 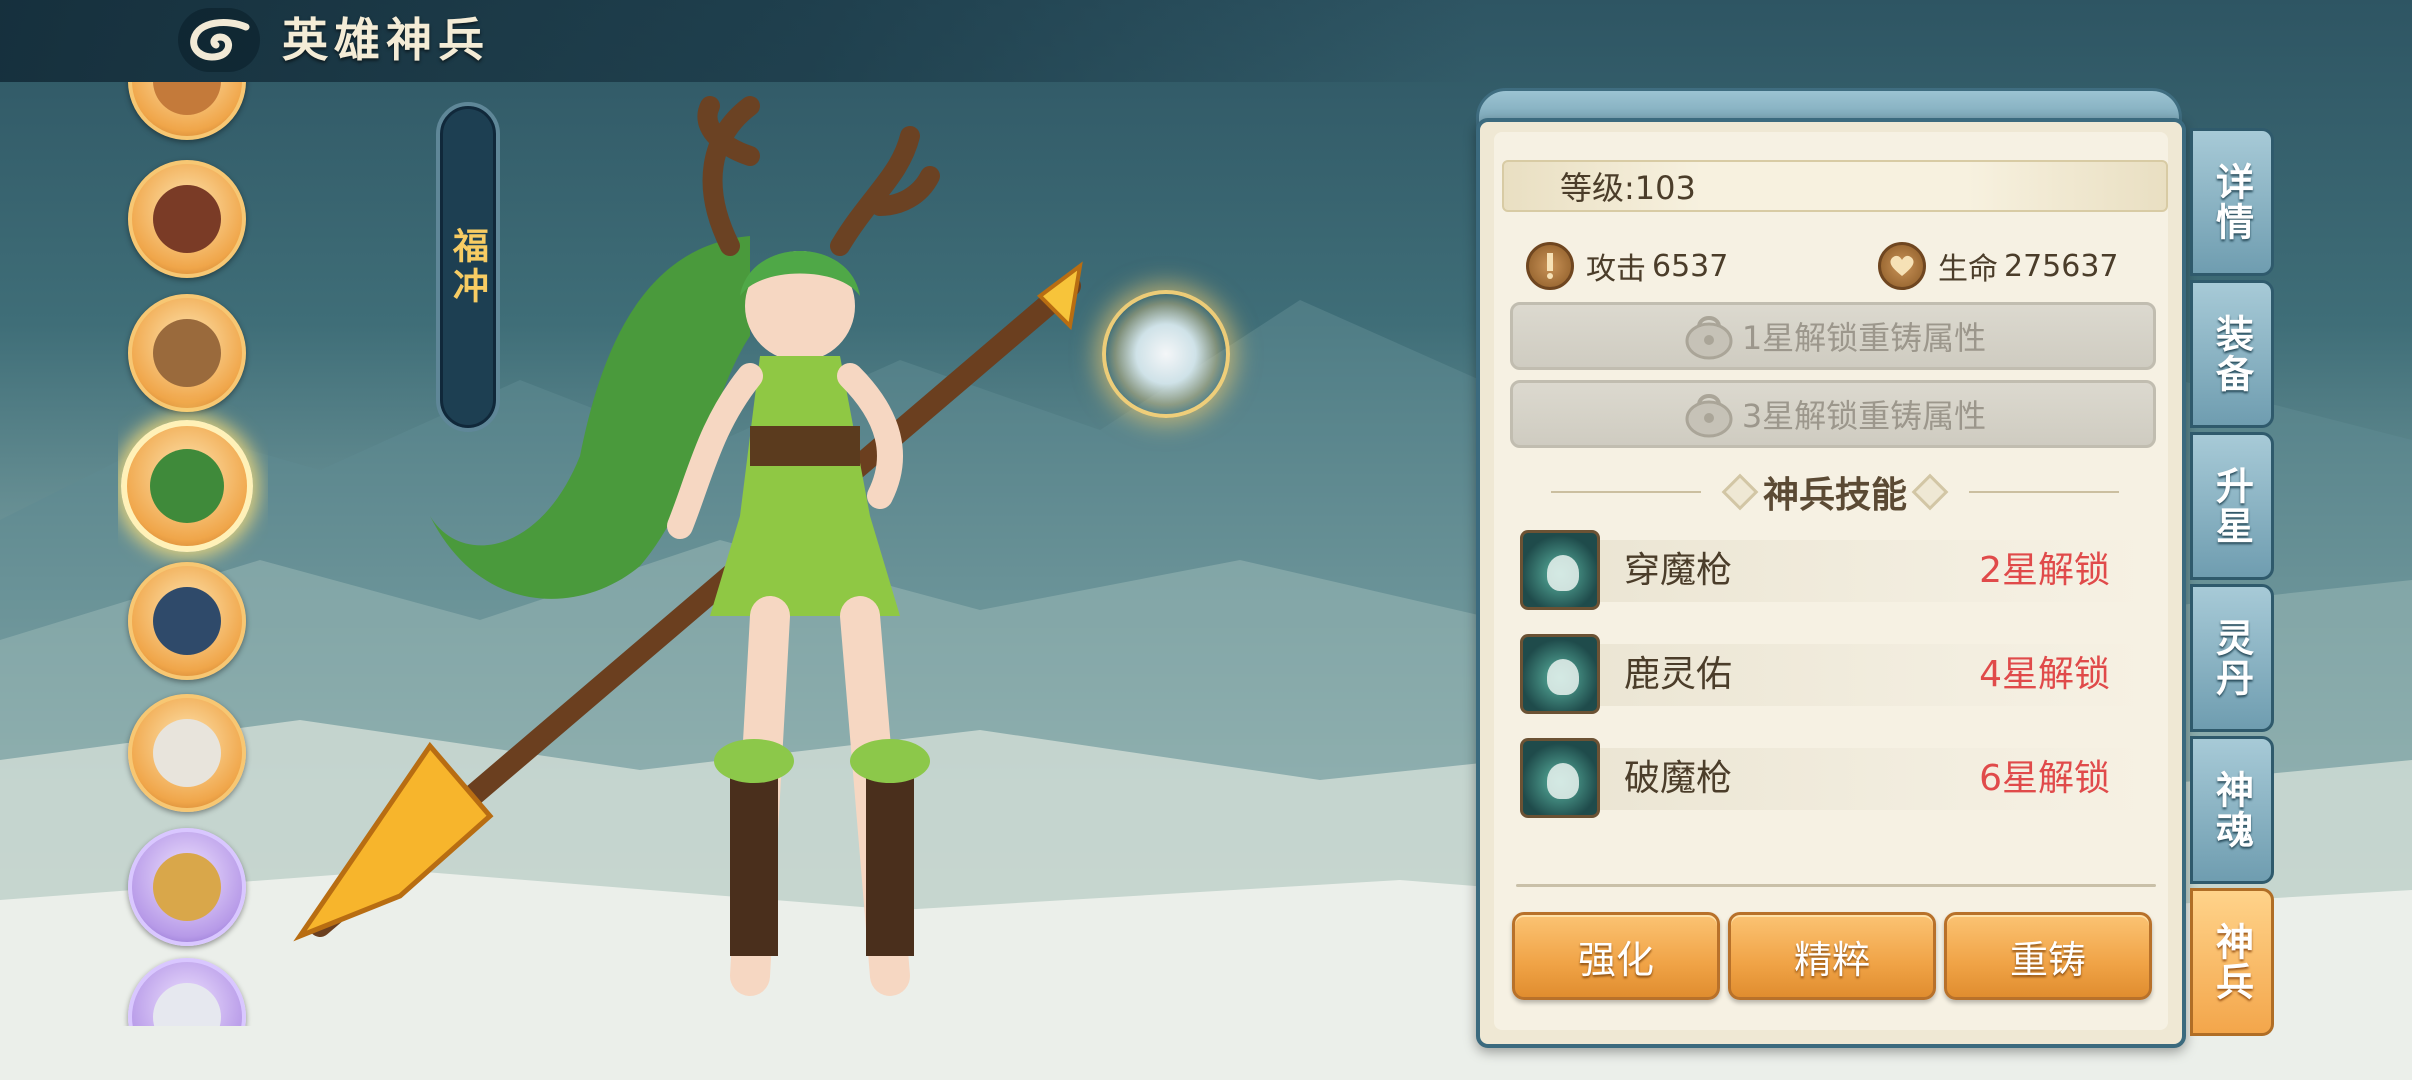 I want to click on reforge-lock-row-2: 3星解锁重铸属性, so click(x=1833, y=414).